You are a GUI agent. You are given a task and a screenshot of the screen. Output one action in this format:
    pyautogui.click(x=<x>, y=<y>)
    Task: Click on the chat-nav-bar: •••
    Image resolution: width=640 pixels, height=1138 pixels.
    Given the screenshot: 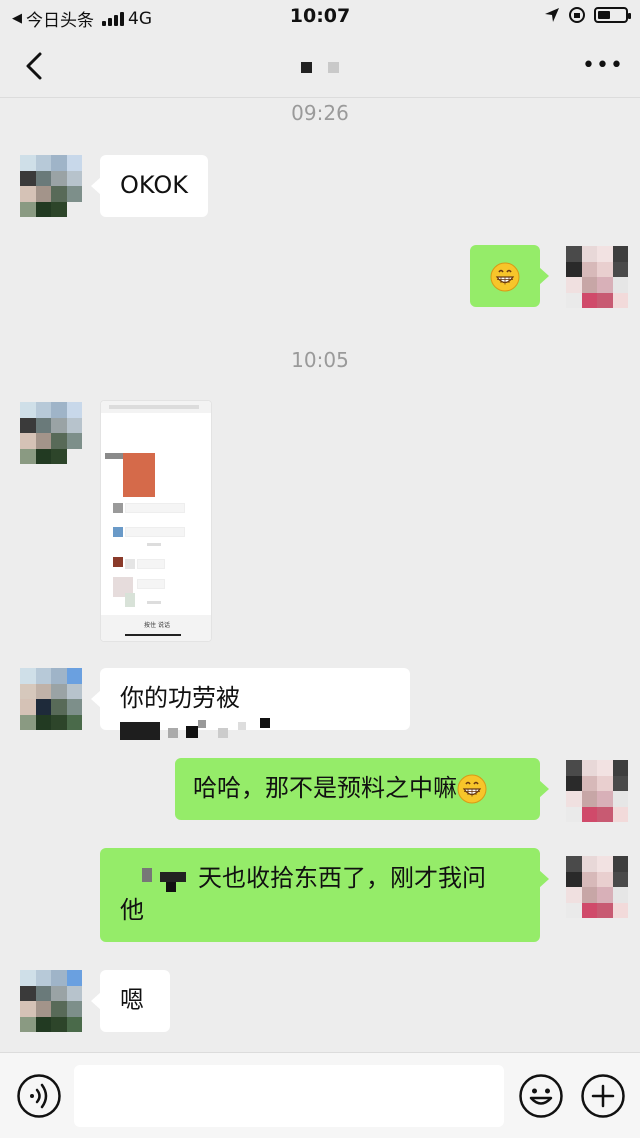 What is the action you would take?
    pyautogui.click(x=320, y=66)
    